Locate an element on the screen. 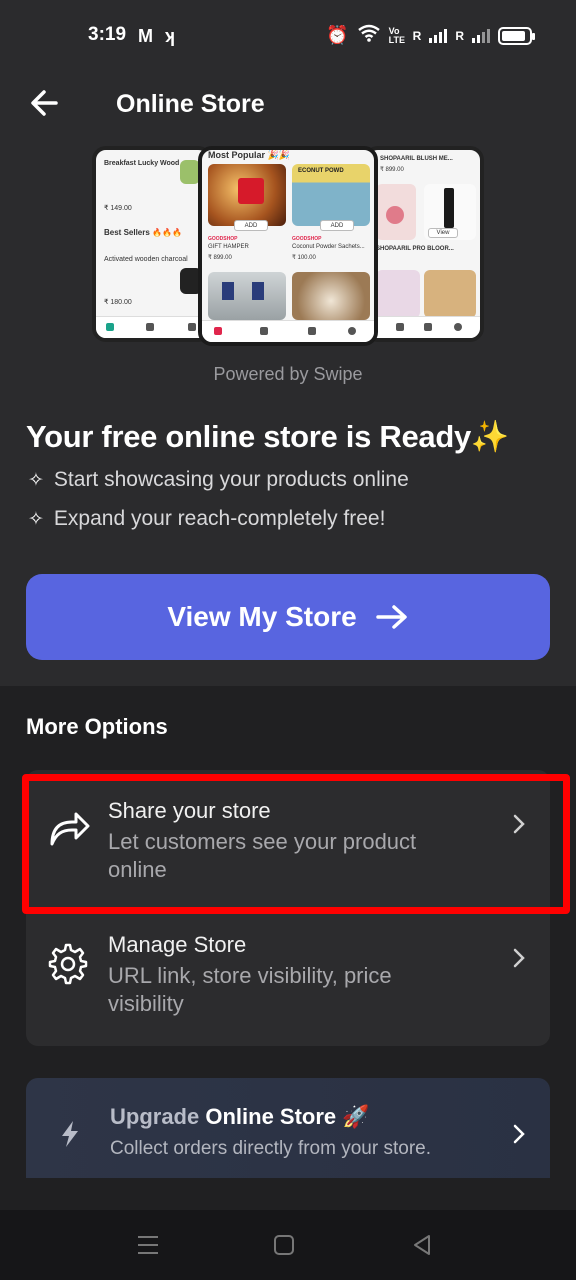 This screenshot has height=1280, width=576. arrow-left-icon is located at coordinates (44, 103).